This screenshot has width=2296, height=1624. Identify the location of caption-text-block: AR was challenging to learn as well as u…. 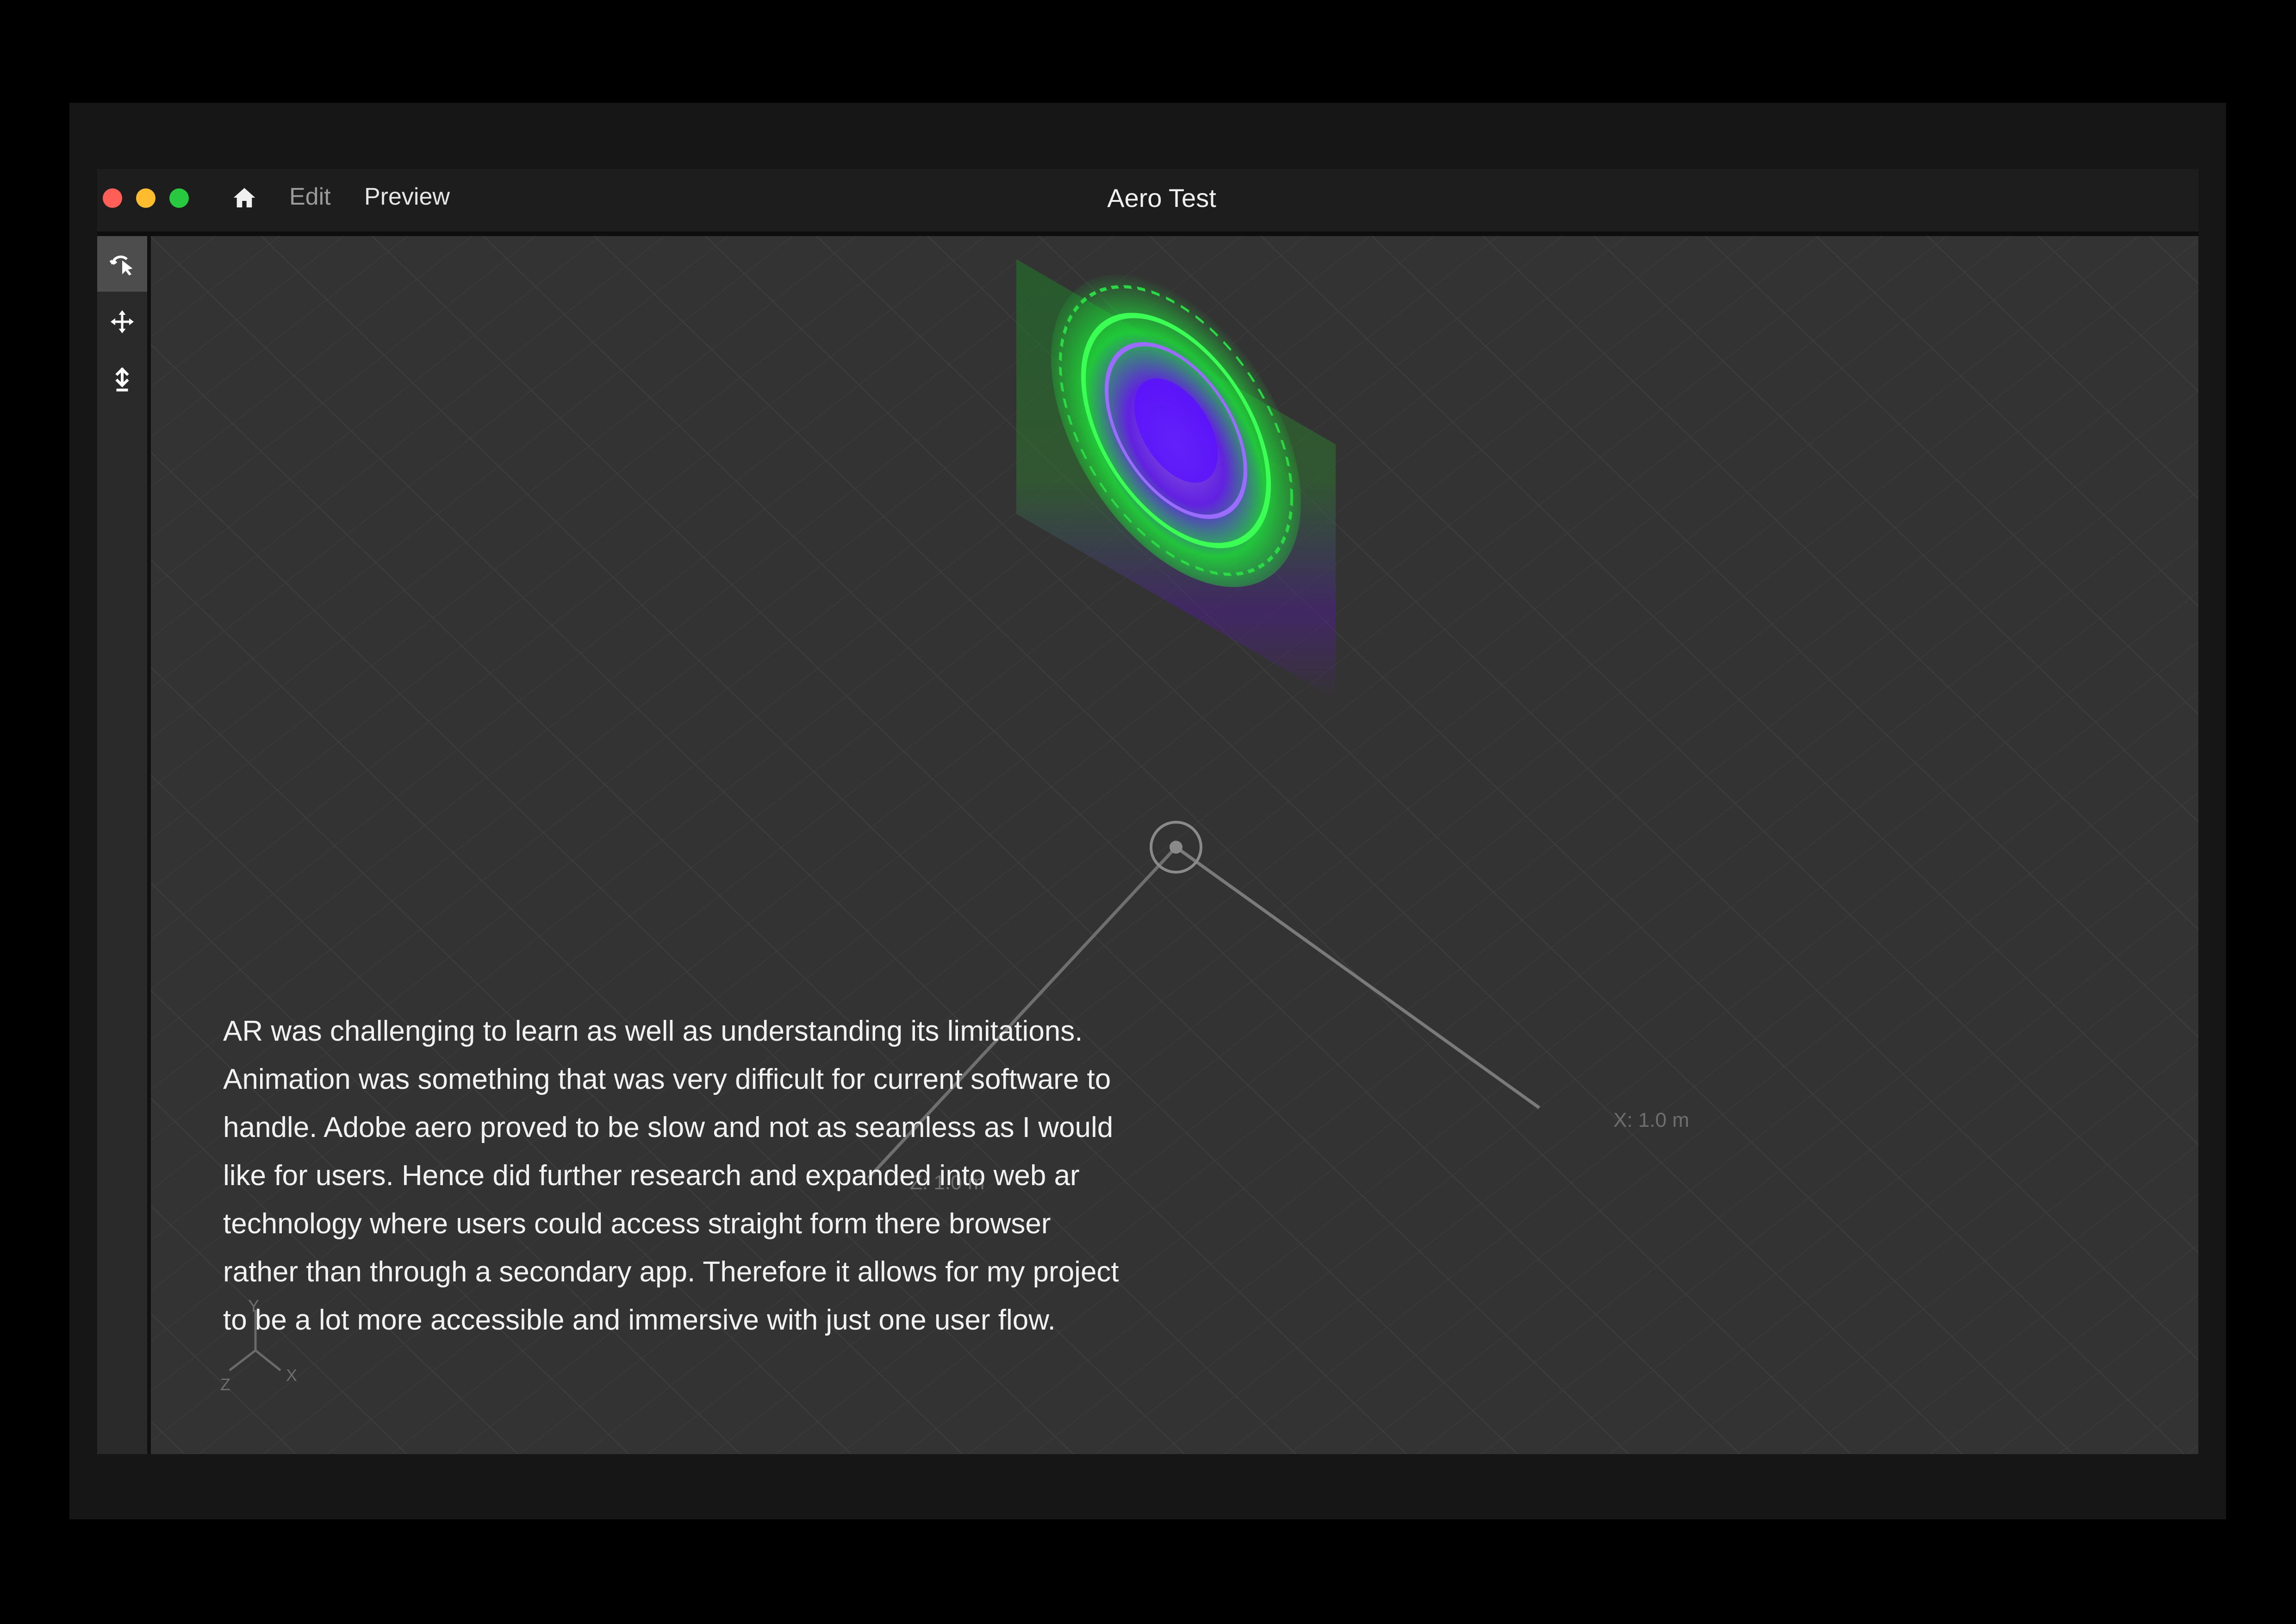
(672, 1175).